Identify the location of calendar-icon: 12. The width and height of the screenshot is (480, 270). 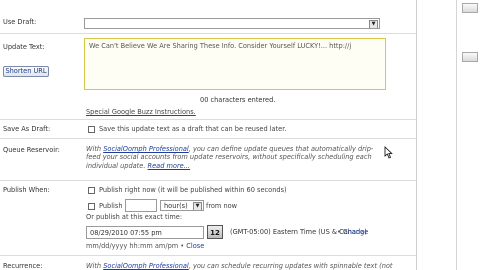
(215, 232).